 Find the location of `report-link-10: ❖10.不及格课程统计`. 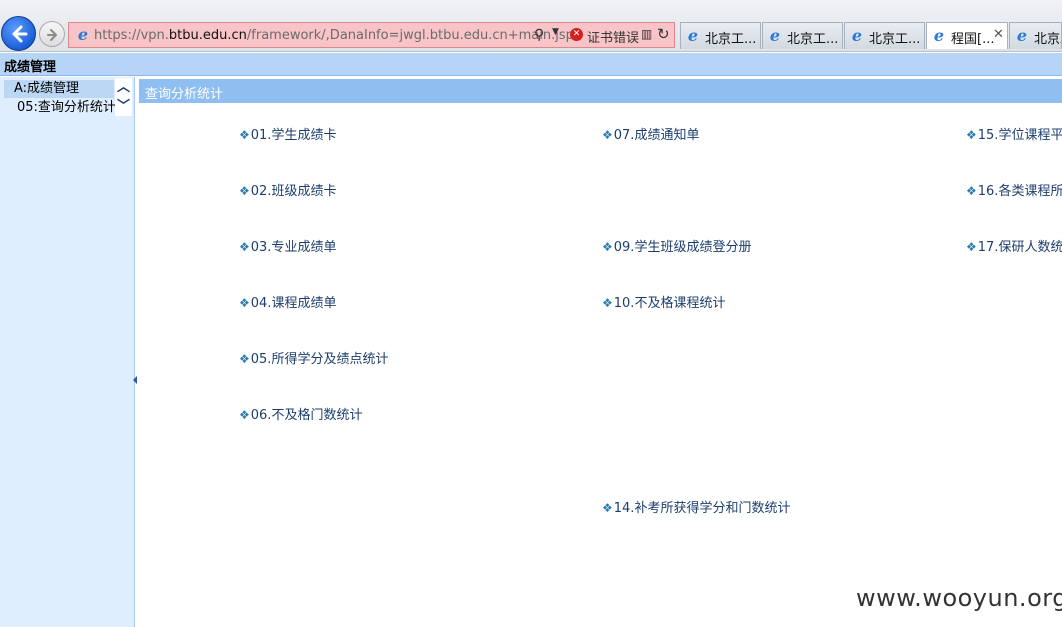

report-link-10: ❖10.不及格课程统计 is located at coordinates (663, 301).